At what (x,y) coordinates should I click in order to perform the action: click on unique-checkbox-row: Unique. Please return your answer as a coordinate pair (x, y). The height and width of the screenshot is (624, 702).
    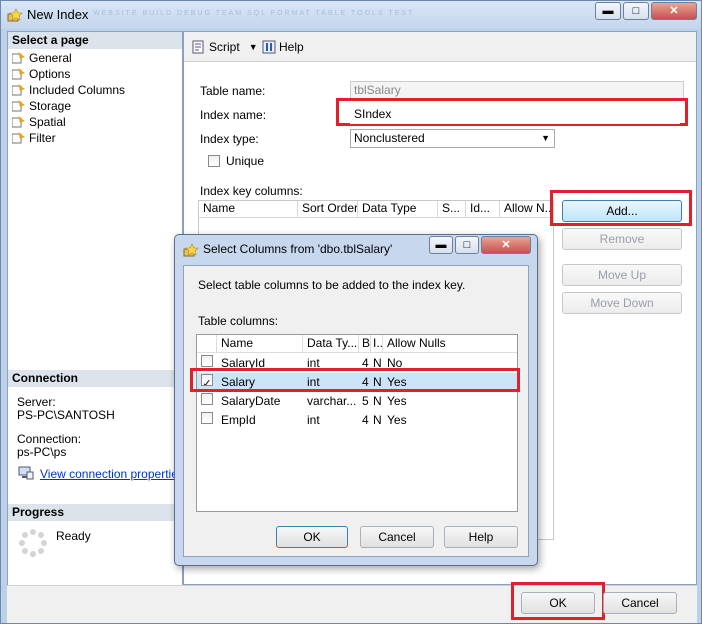
    Looking at the image, I should click on (236, 161).